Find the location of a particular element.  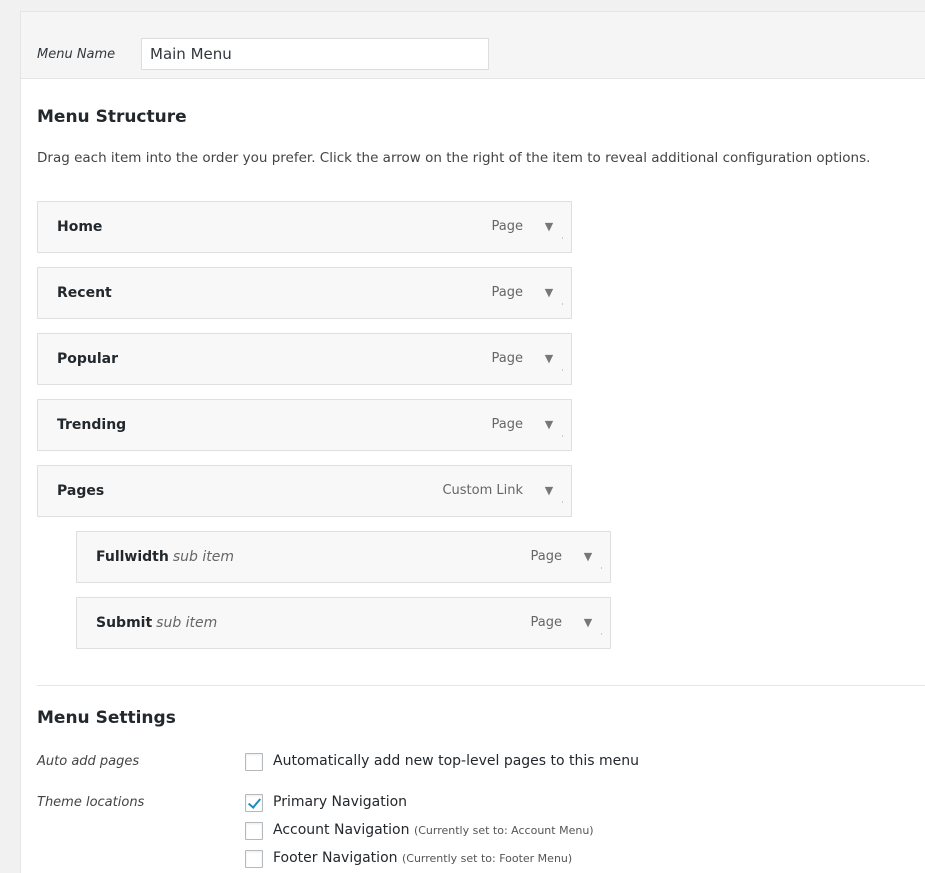

menu-item-title: Recent is located at coordinates (84, 293).